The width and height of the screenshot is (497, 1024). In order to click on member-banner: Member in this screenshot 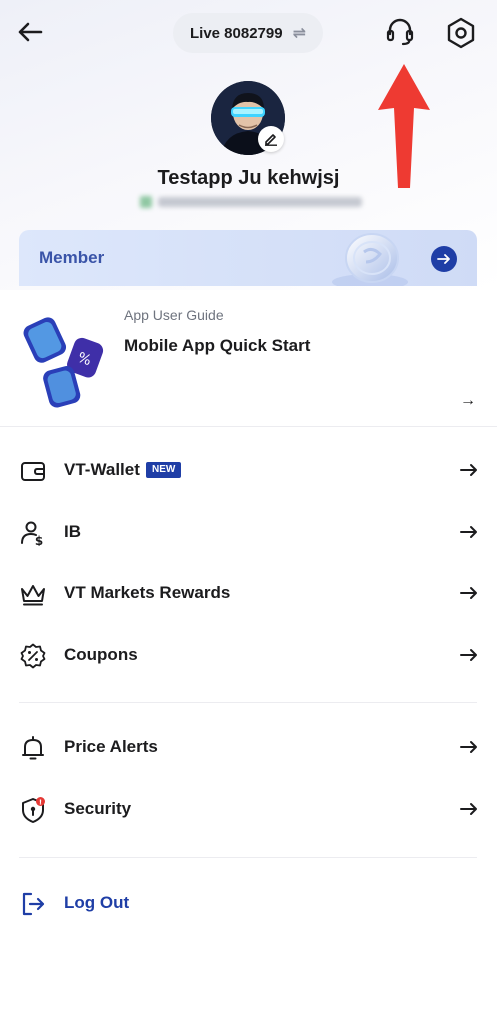, I will do `click(248, 258)`.